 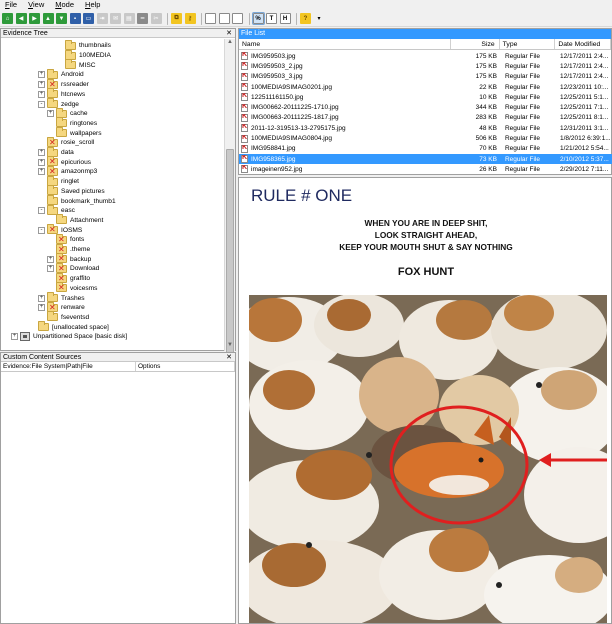 I want to click on filter-icon: ▼, so click(x=61, y=18).